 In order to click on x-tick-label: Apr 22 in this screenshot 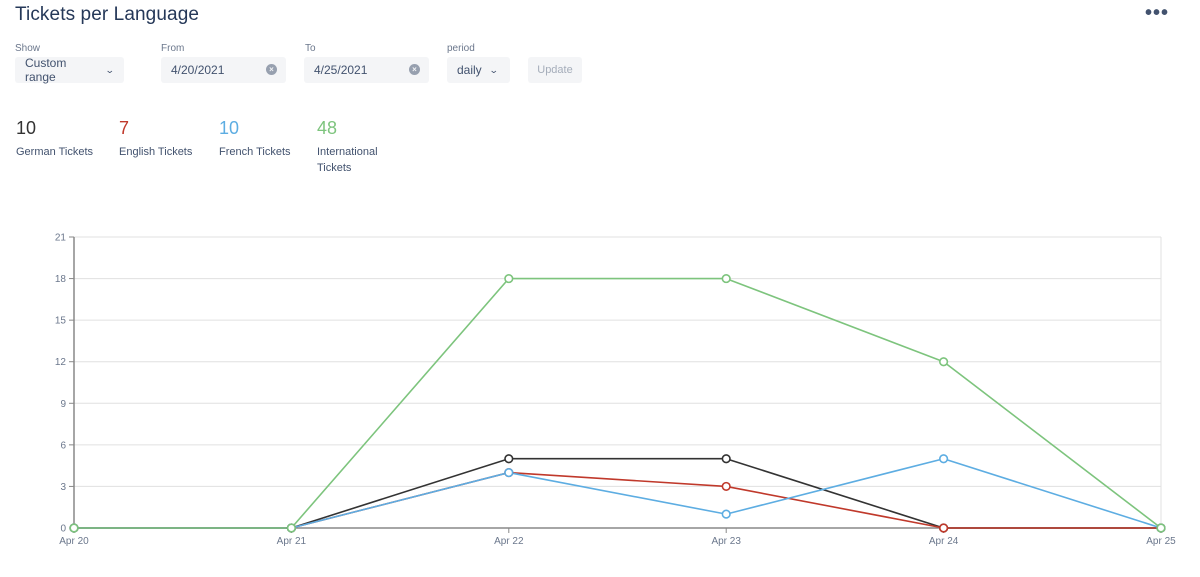, I will do `click(509, 541)`.